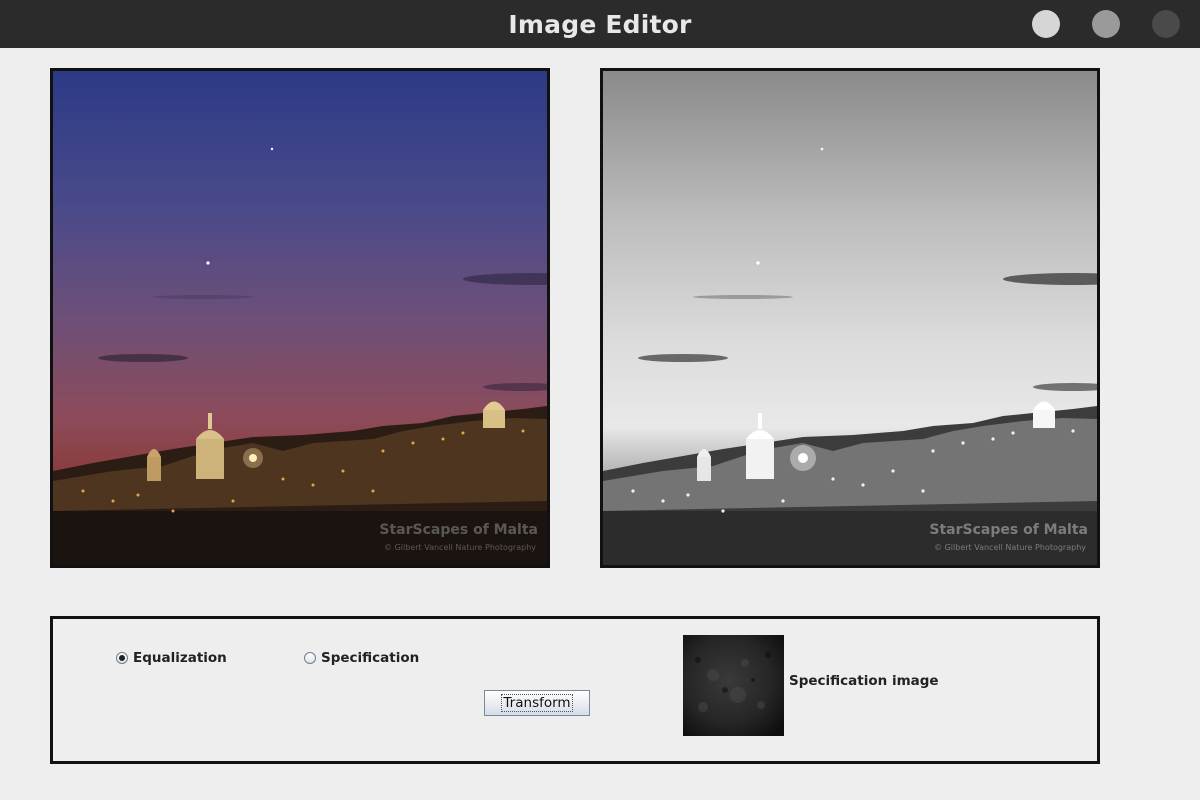 This screenshot has height=800, width=1200. I want to click on window-title: Image Editor, so click(600, 24).